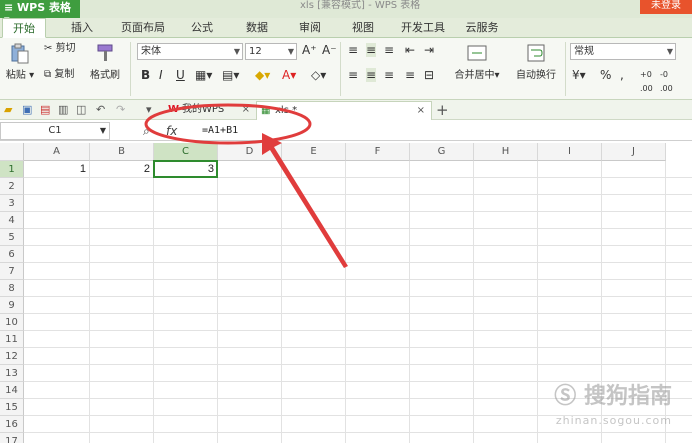 This screenshot has width=692, height=443. Describe the element at coordinates (442, 110) in the screenshot. I see `new-tab-plus-icon: +` at that location.